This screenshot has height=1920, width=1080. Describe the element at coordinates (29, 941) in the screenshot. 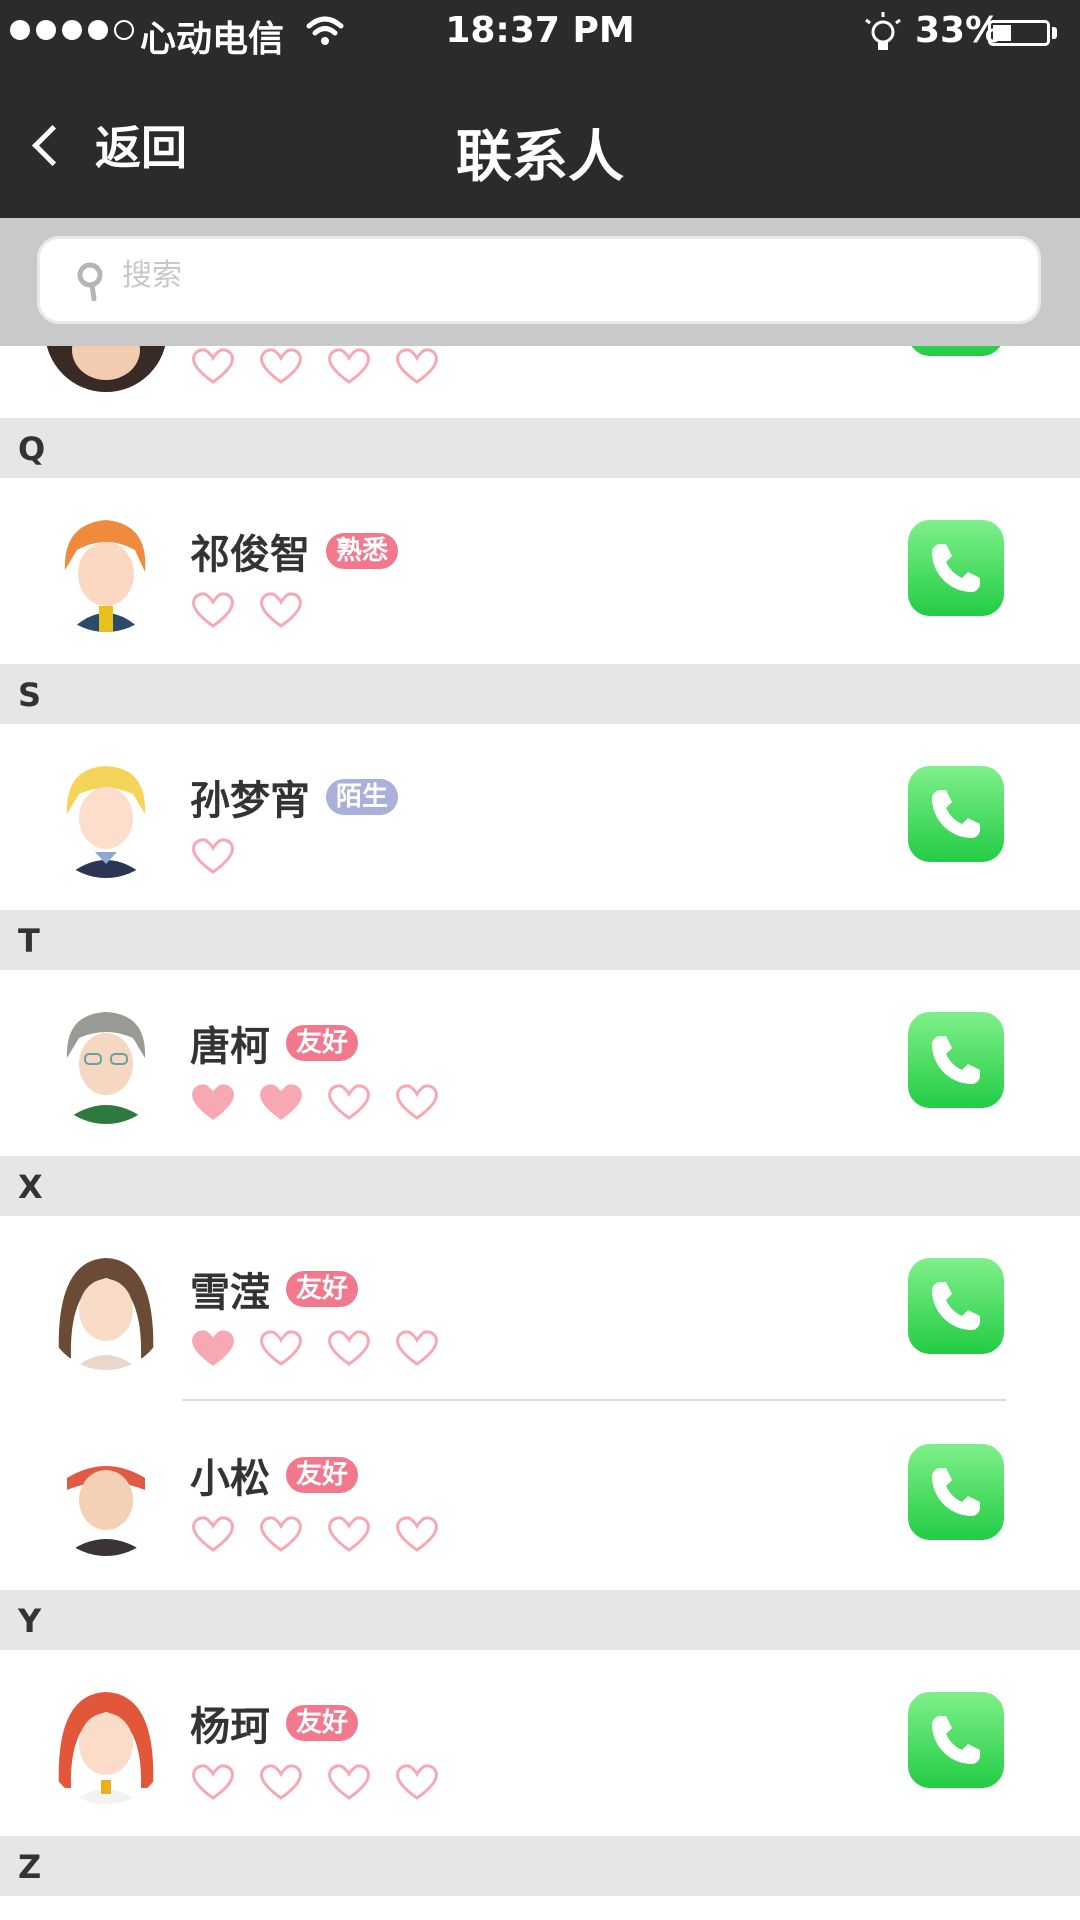

I see `section-letter: T` at that location.